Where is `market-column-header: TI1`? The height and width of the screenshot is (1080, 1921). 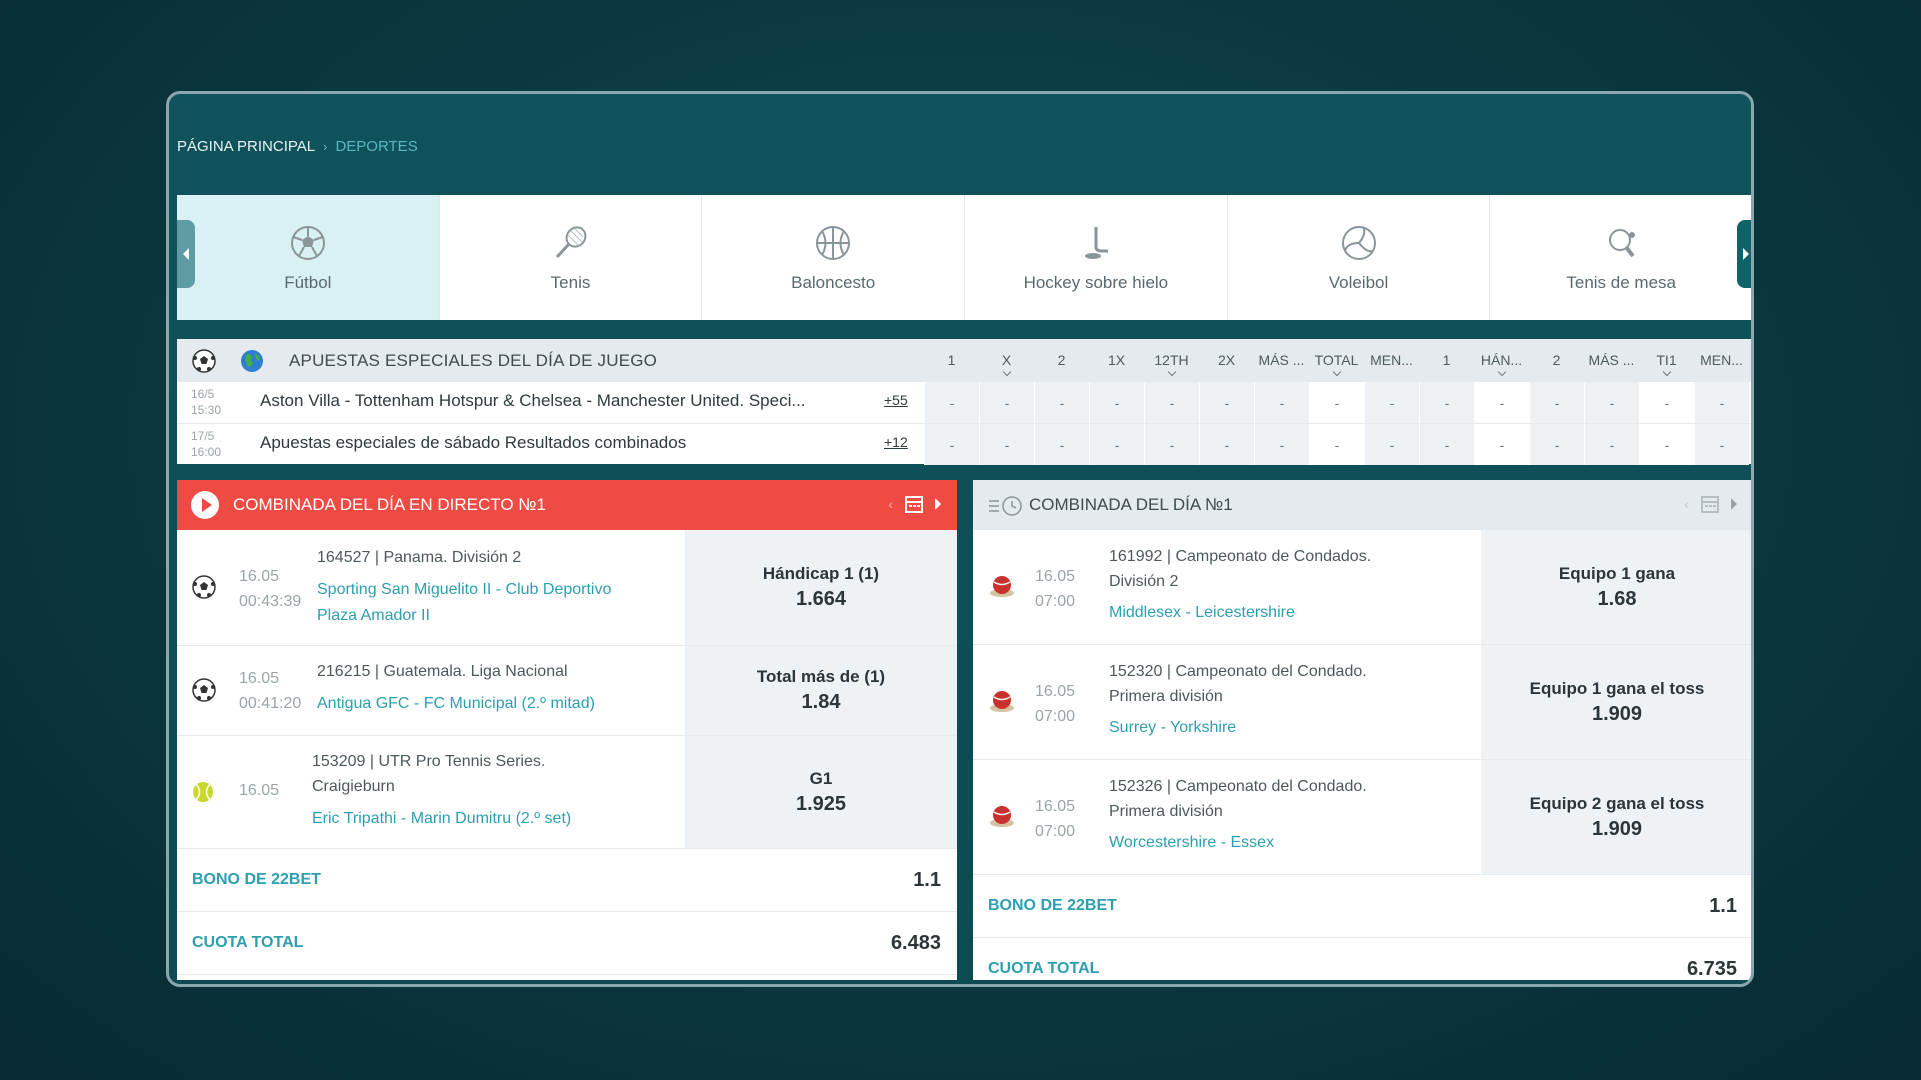 market-column-header: TI1 is located at coordinates (1666, 360).